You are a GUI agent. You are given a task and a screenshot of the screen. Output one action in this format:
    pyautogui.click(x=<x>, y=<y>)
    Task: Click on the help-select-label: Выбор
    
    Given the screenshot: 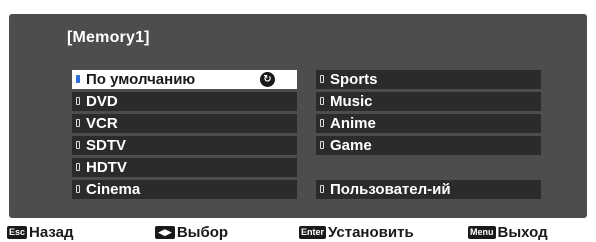 What is the action you would take?
    pyautogui.click(x=202, y=232)
    